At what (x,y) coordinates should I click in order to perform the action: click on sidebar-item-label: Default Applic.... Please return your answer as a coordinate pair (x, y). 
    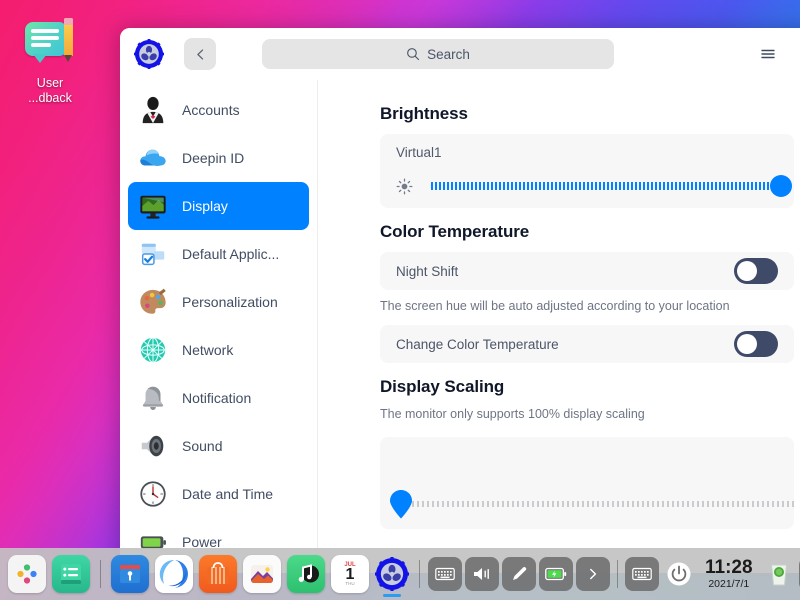
    Looking at the image, I should click on (231, 254).